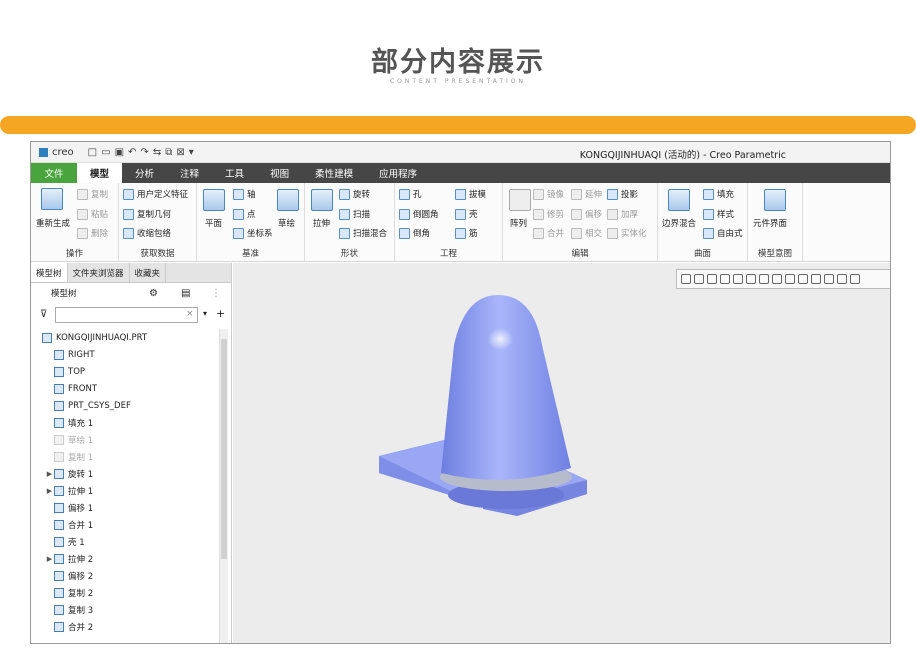  I want to click on merge-button: 合并, so click(548, 233).